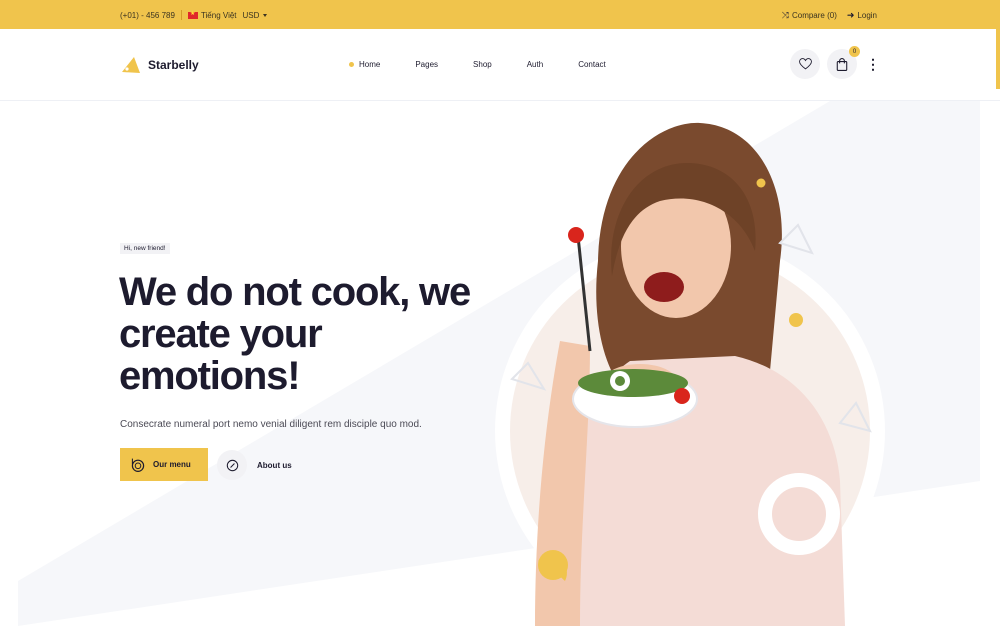 The height and width of the screenshot is (626, 1000). What do you see at coordinates (251, 15) in the screenshot?
I see `currency-selector: USD` at bounding box center [251, 15].